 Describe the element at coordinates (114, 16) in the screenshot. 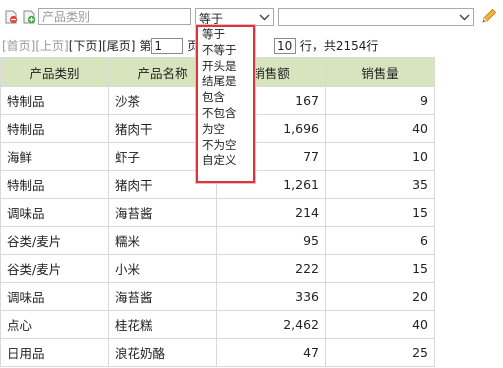

I see `filter-field-input` at that location.